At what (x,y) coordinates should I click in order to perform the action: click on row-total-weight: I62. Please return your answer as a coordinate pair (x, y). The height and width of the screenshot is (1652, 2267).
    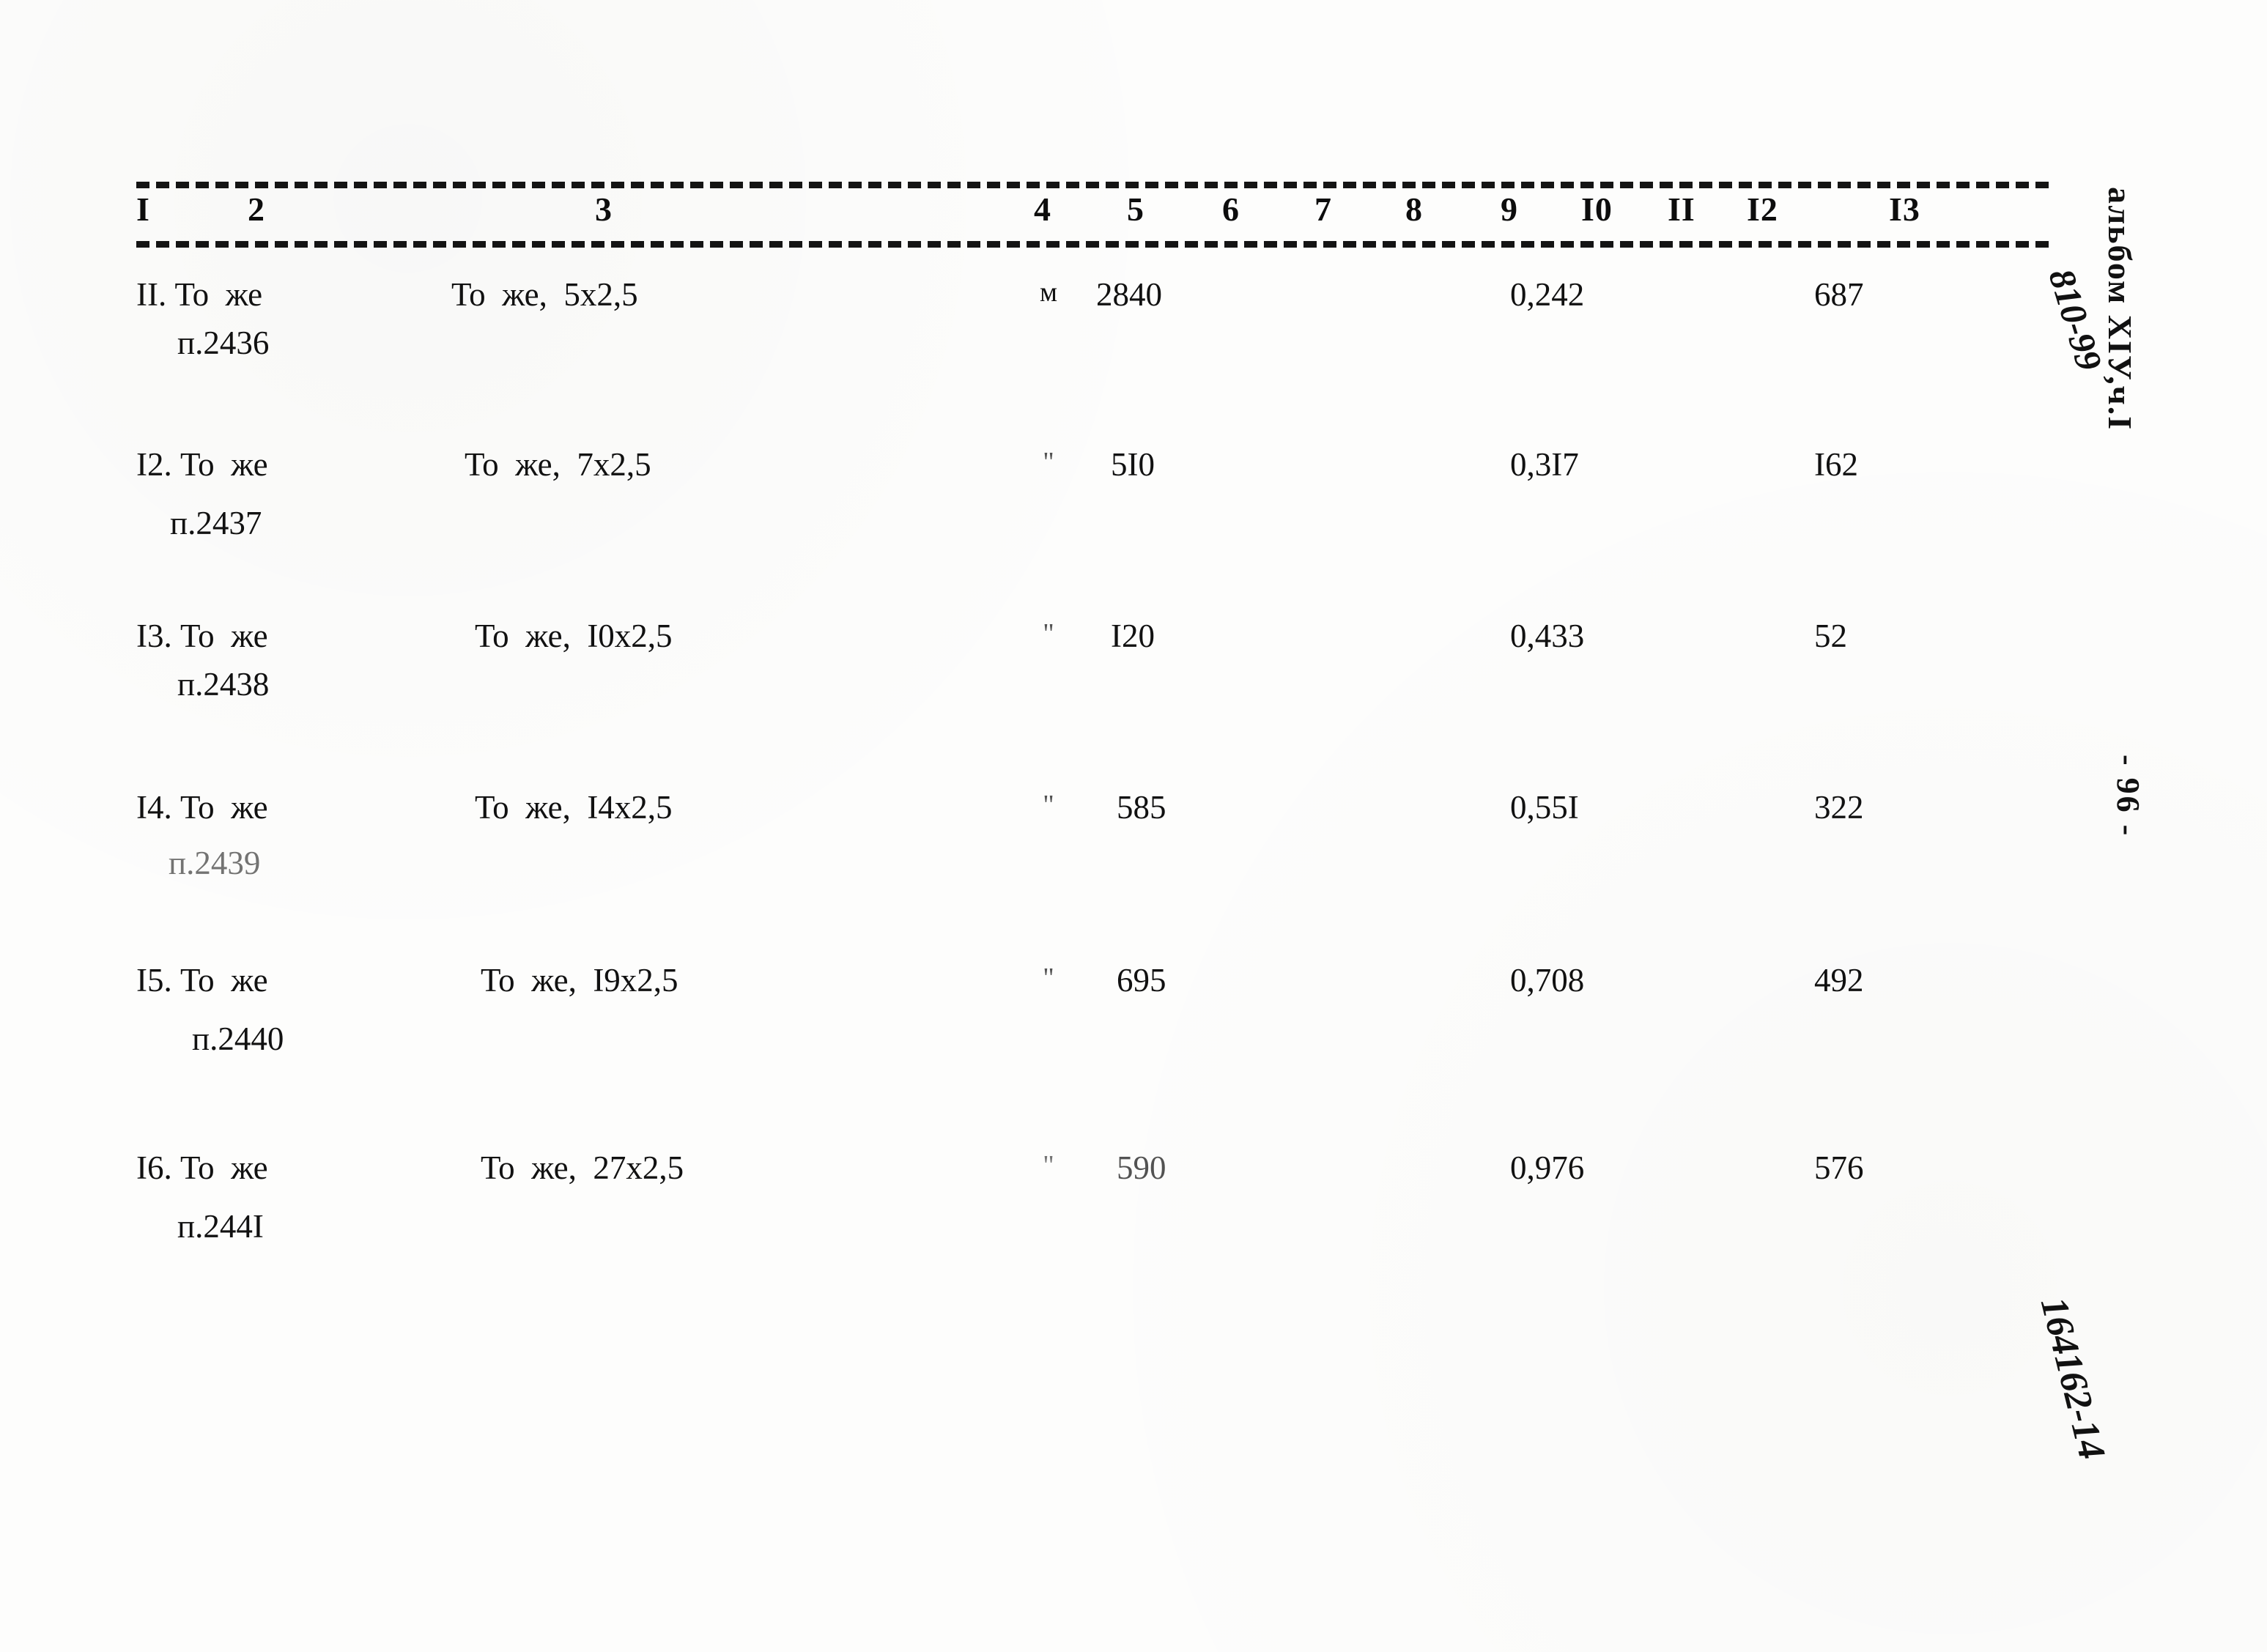
    Looking at the image, I should click on (1836, 464).